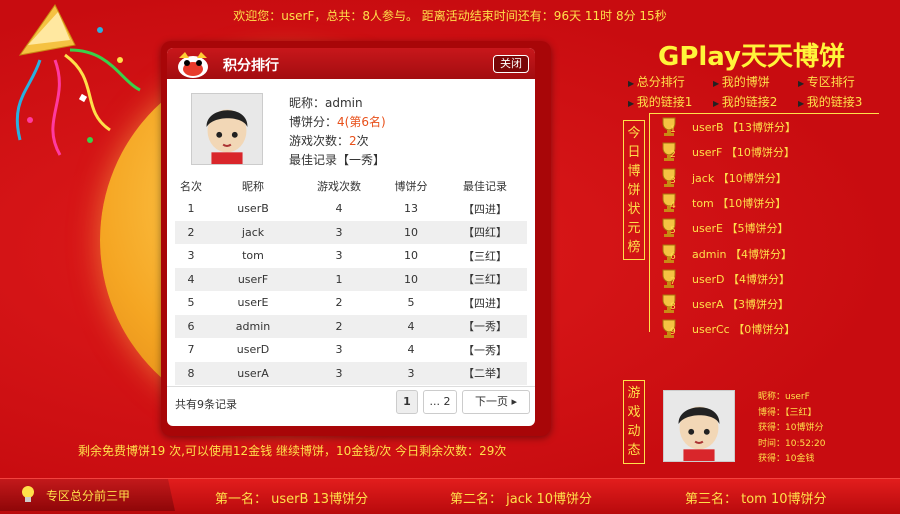 The image size is (900, 514). I want to click on party-horn-icon, so click(78, 80).